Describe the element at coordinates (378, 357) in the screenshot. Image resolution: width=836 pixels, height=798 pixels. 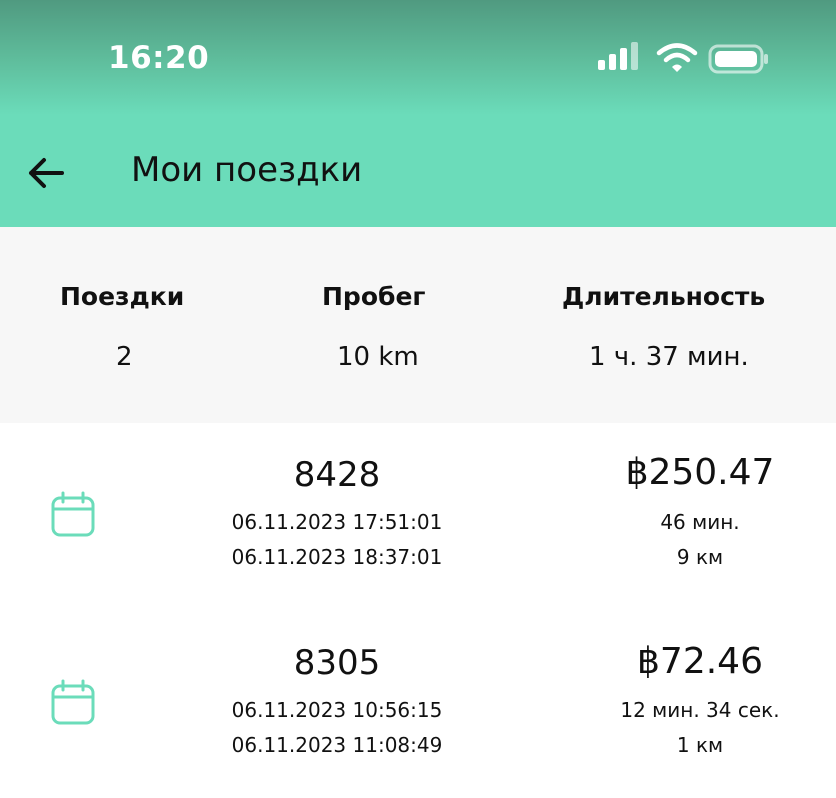
I see `summary-distance-value: 10 km` at that location.